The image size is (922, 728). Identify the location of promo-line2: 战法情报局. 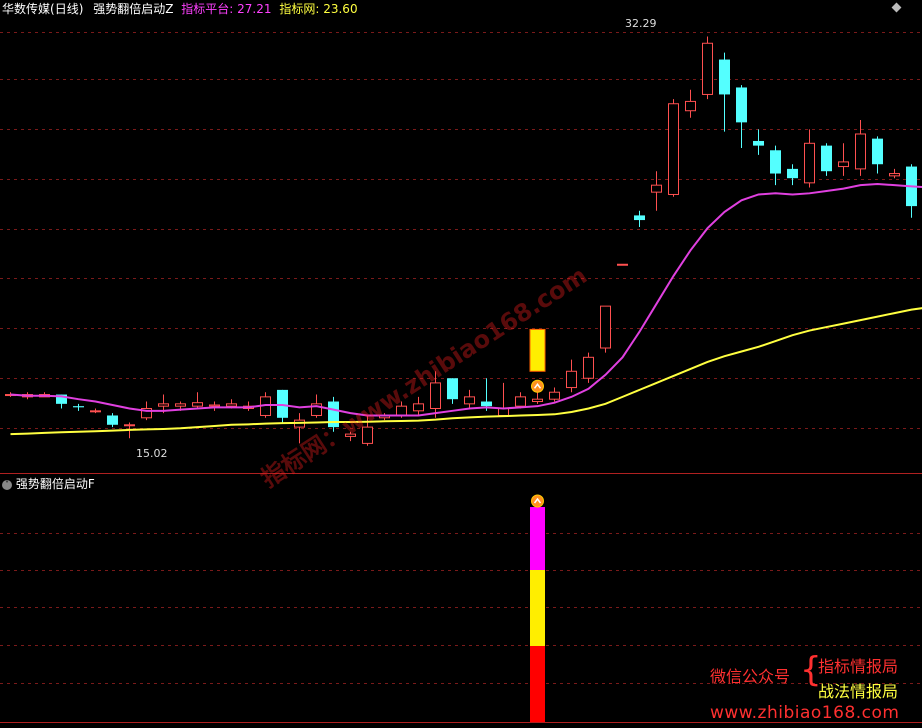
(858, 691).